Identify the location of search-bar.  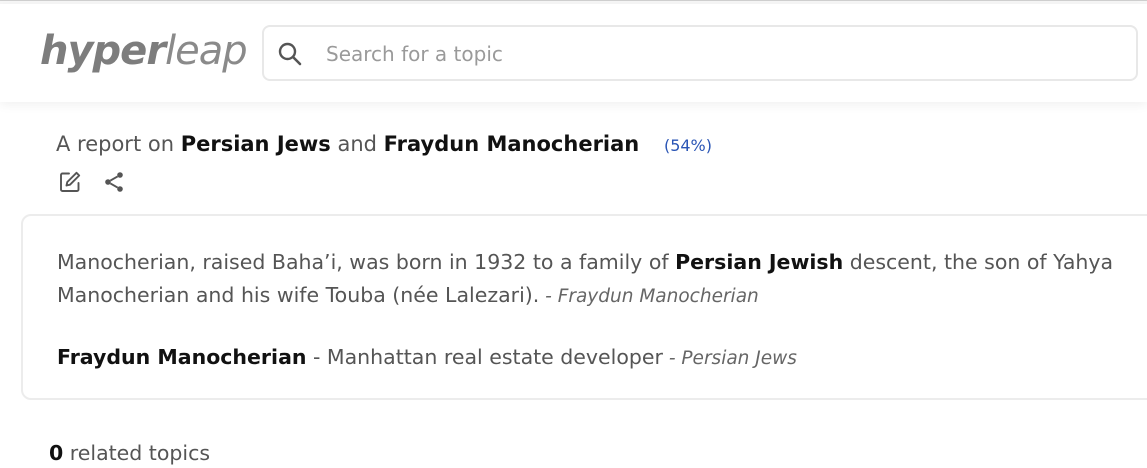
(700, 53).